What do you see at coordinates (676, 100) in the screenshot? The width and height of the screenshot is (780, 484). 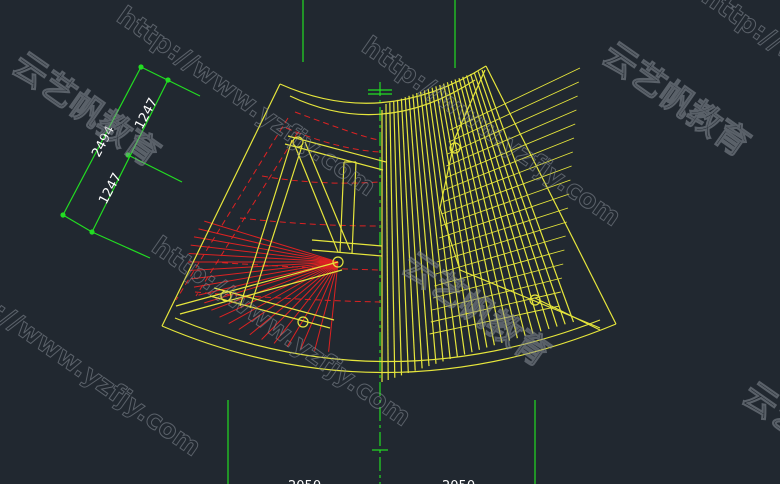 I see `watermark-brand-2: 云艺帆教育` at bounding box center [676, 100].